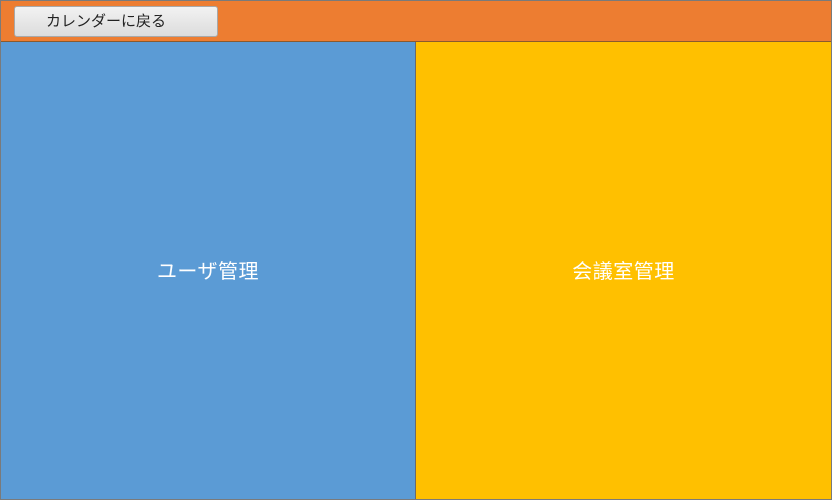 The width and height of the screenshot is (832, 500). I want to click on back-to-calendar-button: カレンダーに戻る, so click(116, 21).